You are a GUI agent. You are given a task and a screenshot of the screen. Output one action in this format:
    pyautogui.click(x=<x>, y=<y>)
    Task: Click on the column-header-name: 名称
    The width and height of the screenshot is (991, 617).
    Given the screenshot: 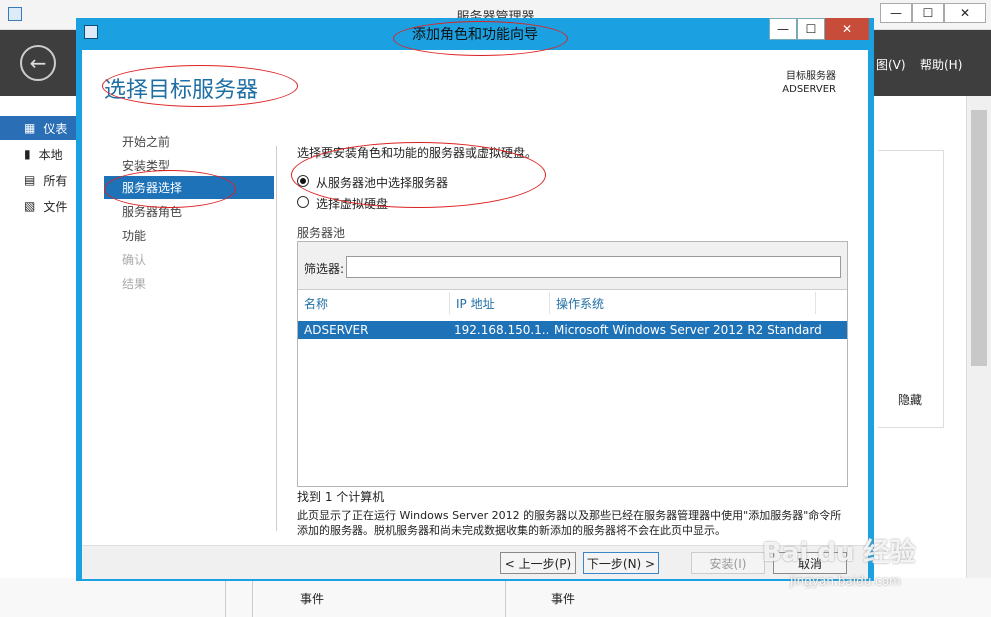 What is the action you would take?
    pyautogui.click(x=374, y=303)
    